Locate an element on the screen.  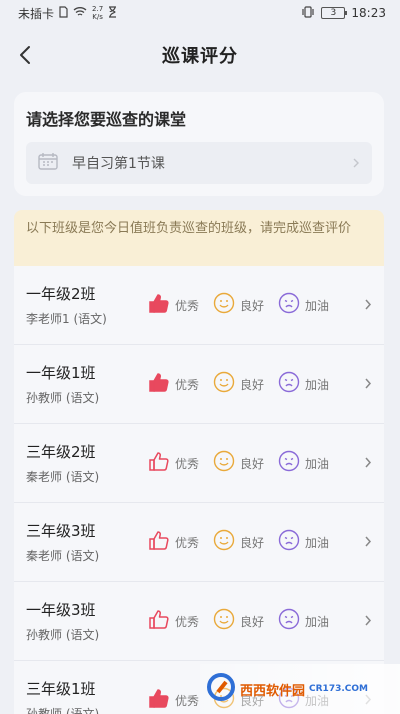
class-name: 三年级3班 is located at coordinates (61, 531).